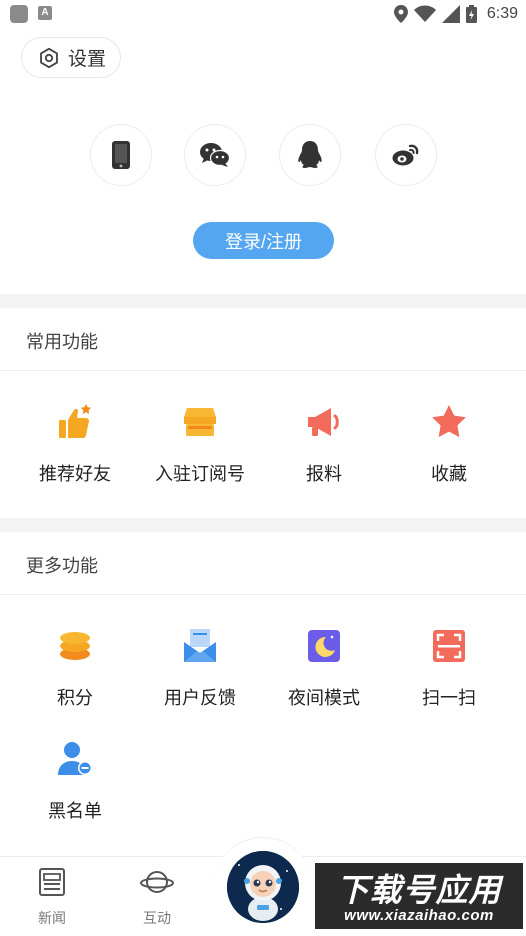  I want to click on more-features-title: 更多功能, so click(62, 566).